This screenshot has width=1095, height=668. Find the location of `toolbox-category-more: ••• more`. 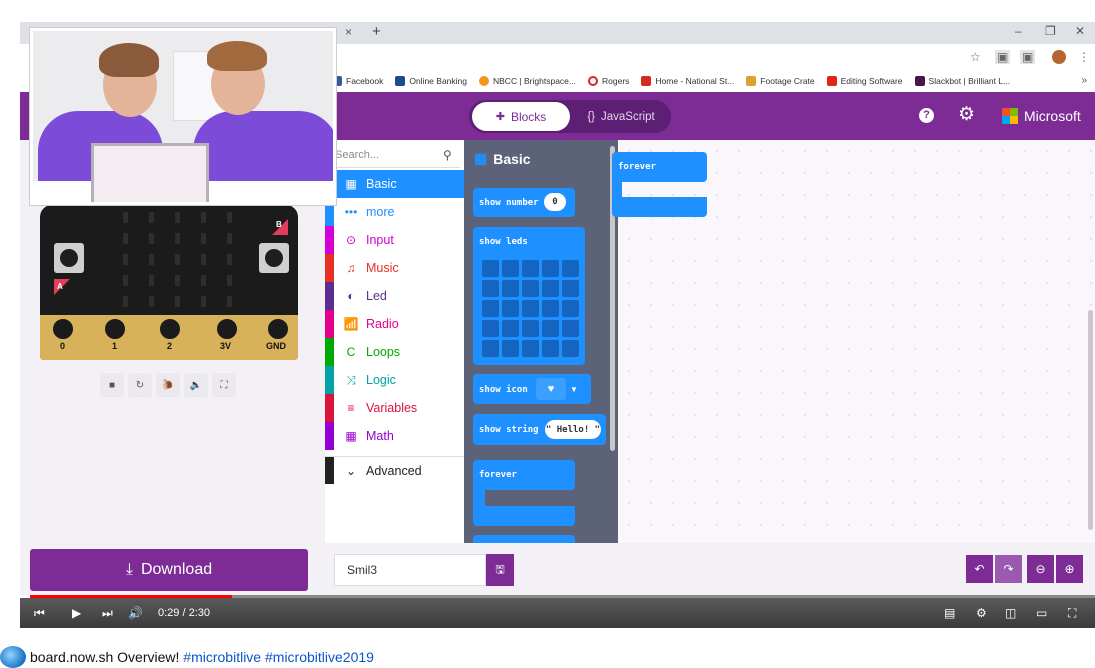

toolbox-category-more: ••• more is located at coordinates (395, 212).